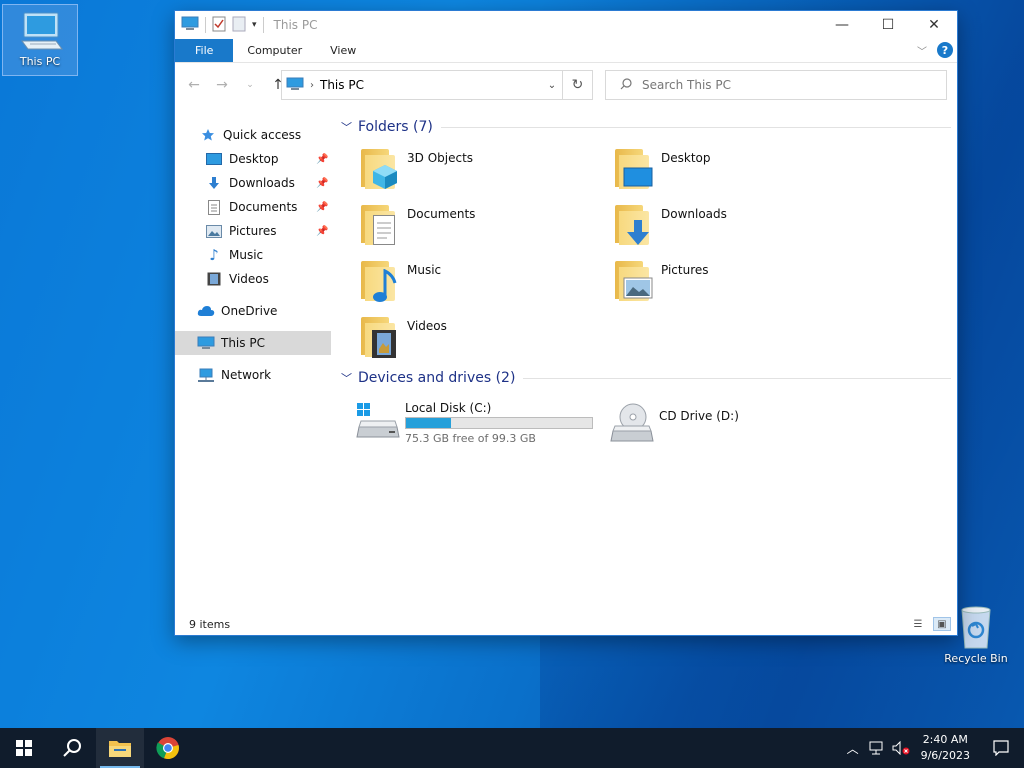 The width and height of the screenshot is (1024, 768). Describe the element at coordinates (120, 748) in the screenshot. I see `file-explorer-taskbar-button` at that location.